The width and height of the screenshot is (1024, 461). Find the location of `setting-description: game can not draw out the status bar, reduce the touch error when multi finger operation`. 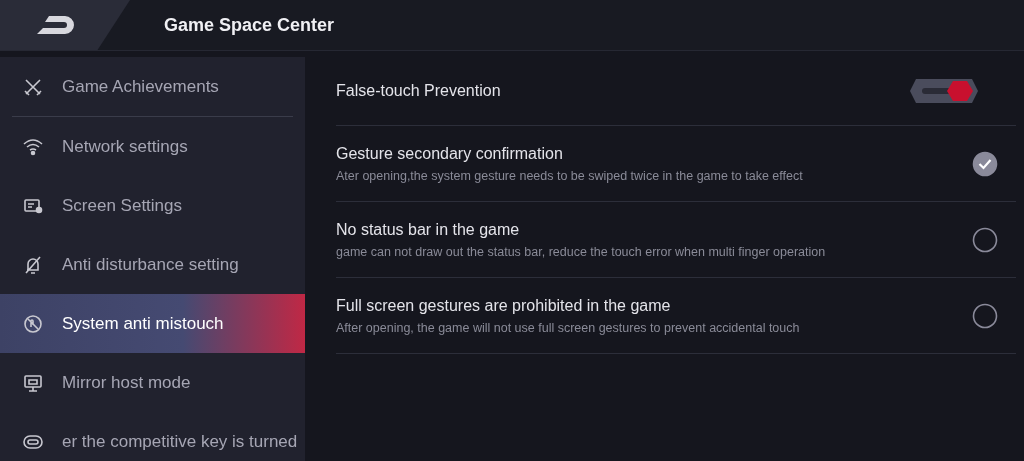

setting-description: game can not draw out the status bar, reduce the touch error when multi finger operation is located at coordinates (581, 251).